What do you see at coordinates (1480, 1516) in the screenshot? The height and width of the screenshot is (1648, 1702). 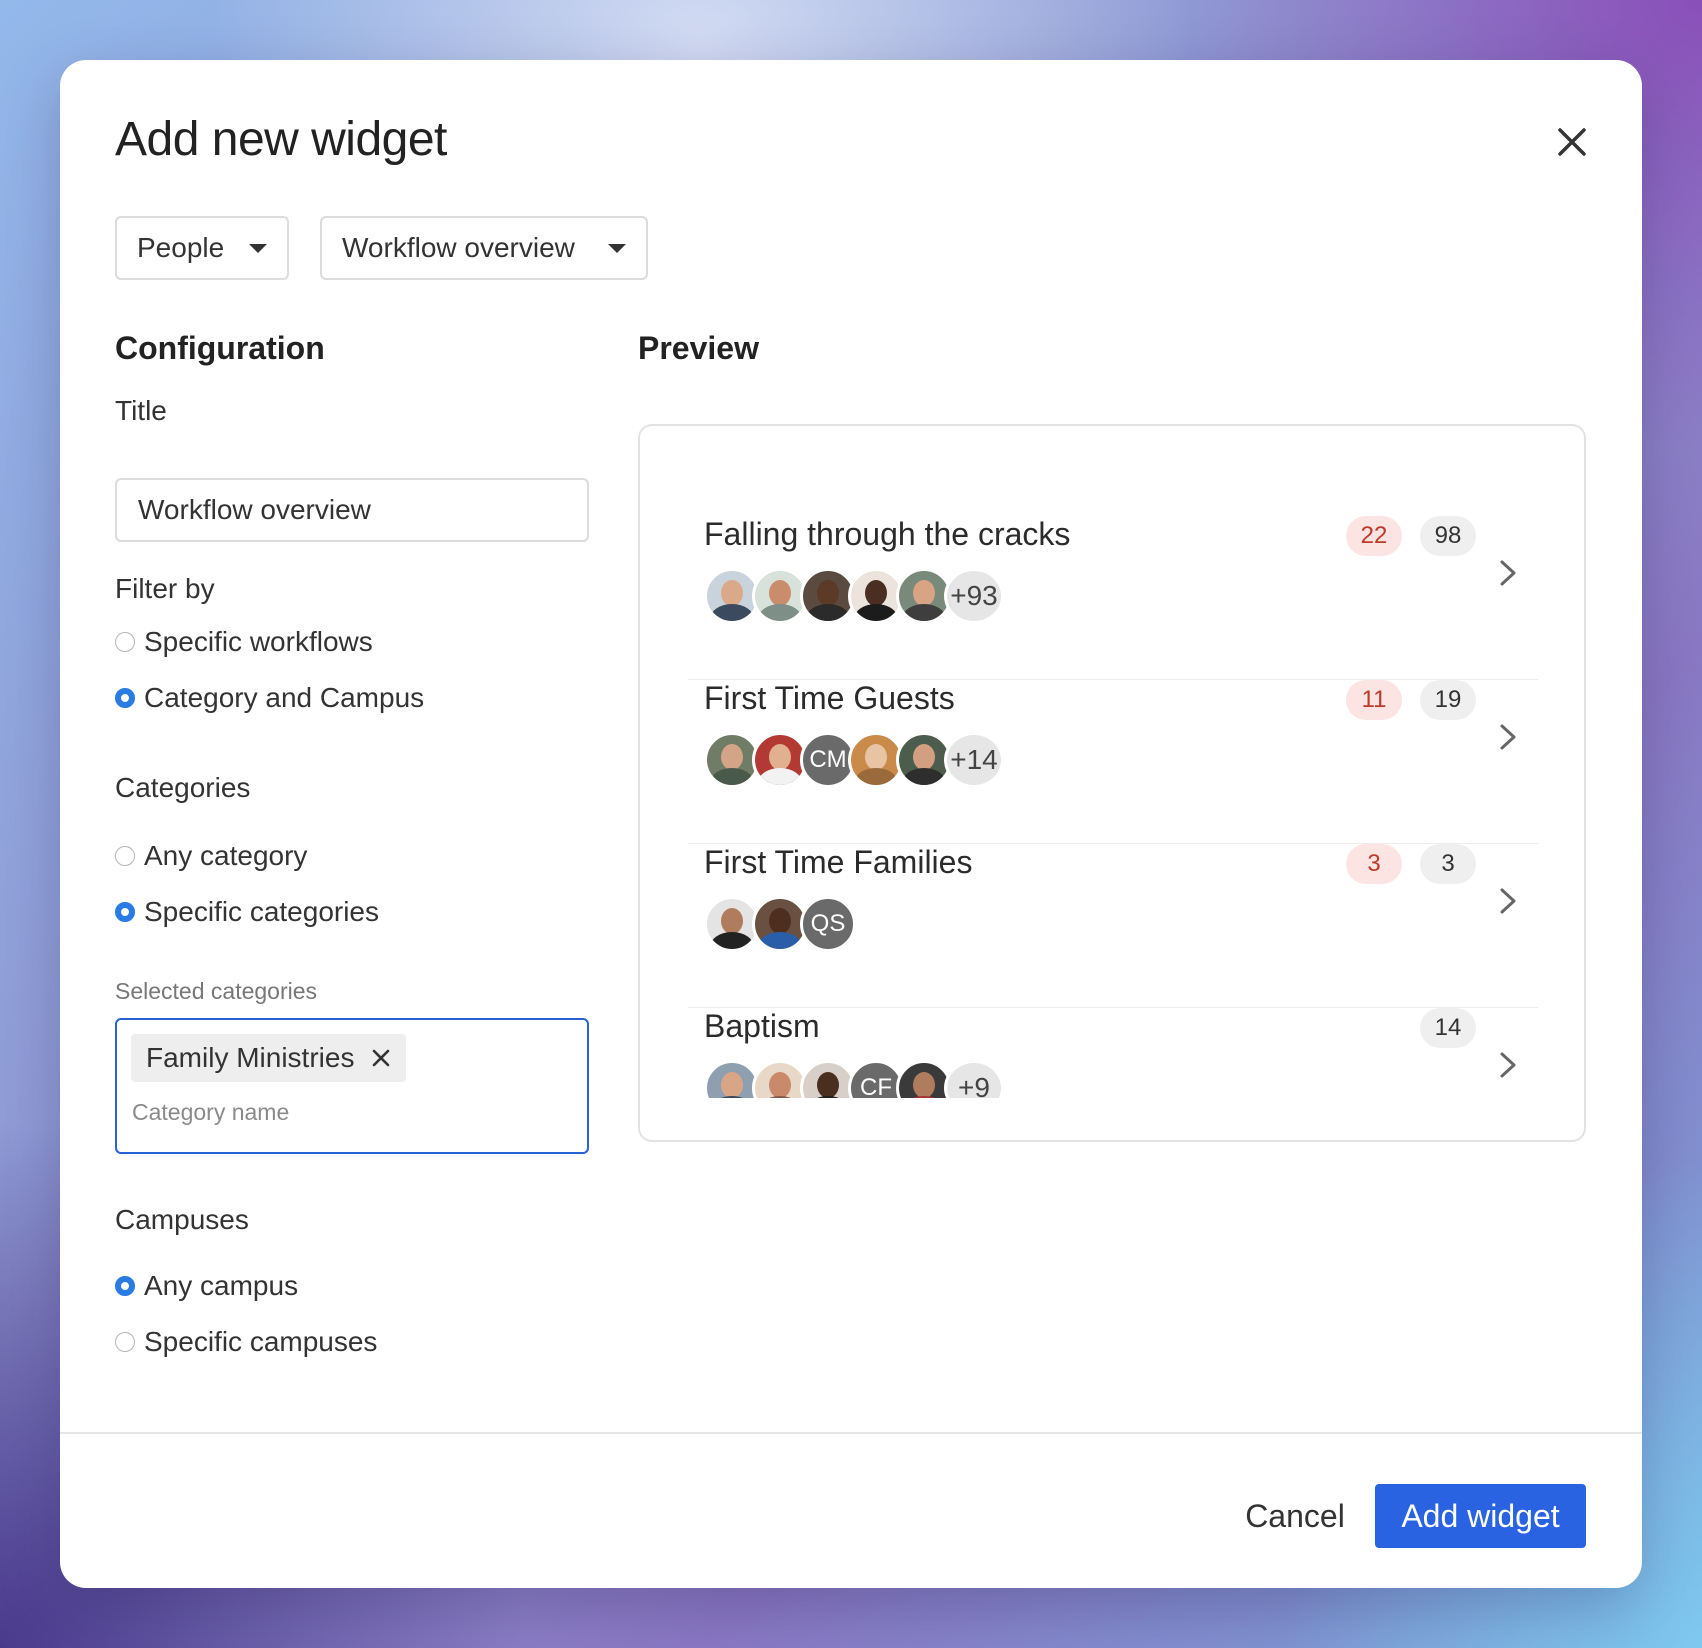 I see `add-widget-button: Add widget` at bounding box center [1480, 1516].